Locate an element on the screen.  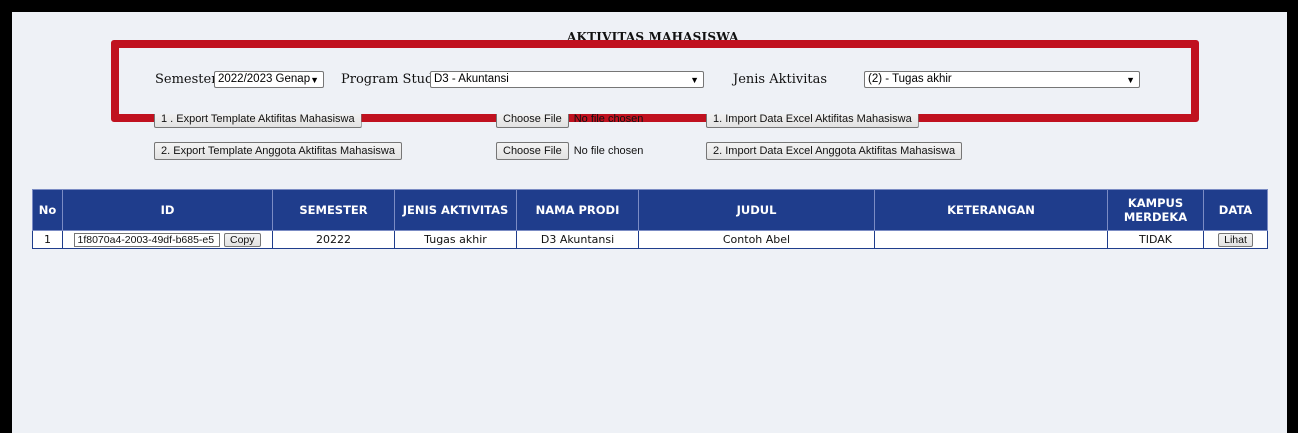
column-header-kampus-merdeka: KAMPUS MERDEKA is located at coordinates (1155, 210).